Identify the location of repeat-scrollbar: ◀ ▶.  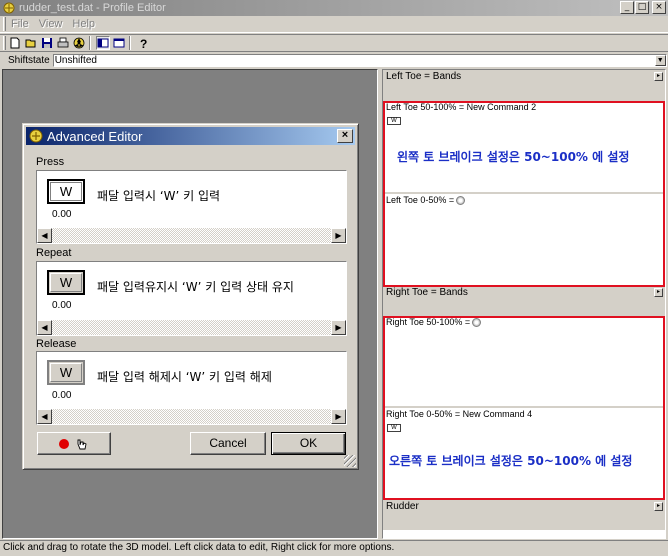
(191, 327).